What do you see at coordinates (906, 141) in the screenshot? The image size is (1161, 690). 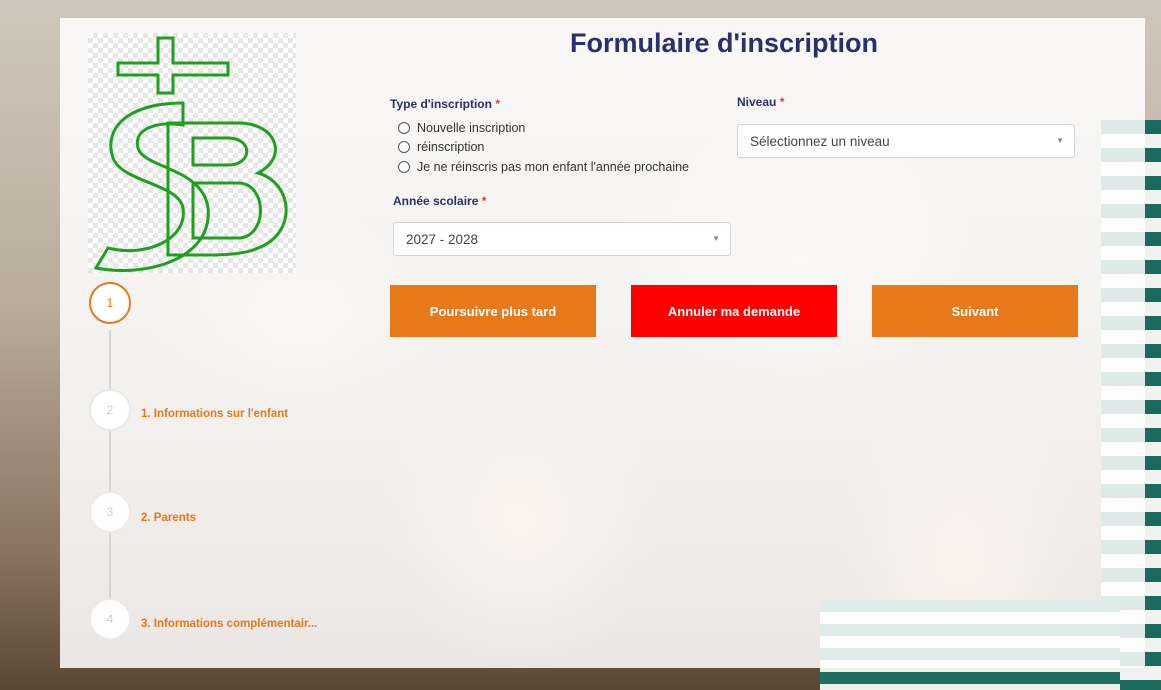 I see `niveau-select: Sélectionnez un niveau ▼` at bounding box center [906, 141].